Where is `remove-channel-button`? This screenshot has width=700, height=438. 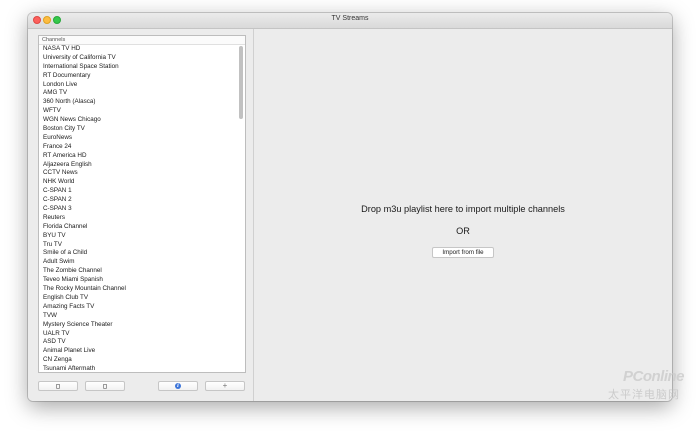
remove-channel-button is located at coordinates (58, 386).